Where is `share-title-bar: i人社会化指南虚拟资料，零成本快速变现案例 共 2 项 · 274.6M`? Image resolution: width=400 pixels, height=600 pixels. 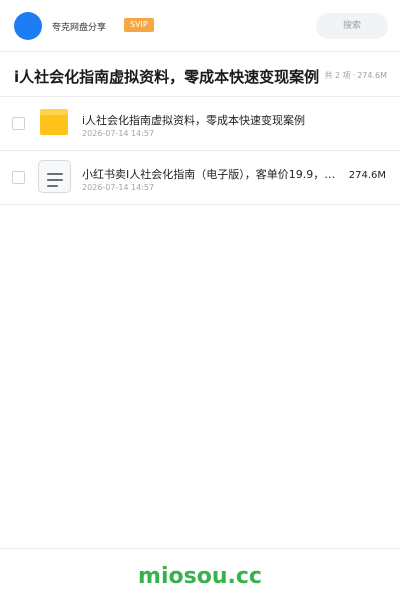 share-title-bar: i人社会化指南虚拟资料，零成本快速变现案例 共 2 项 · 274.6M is located at coordinates (200, 74).